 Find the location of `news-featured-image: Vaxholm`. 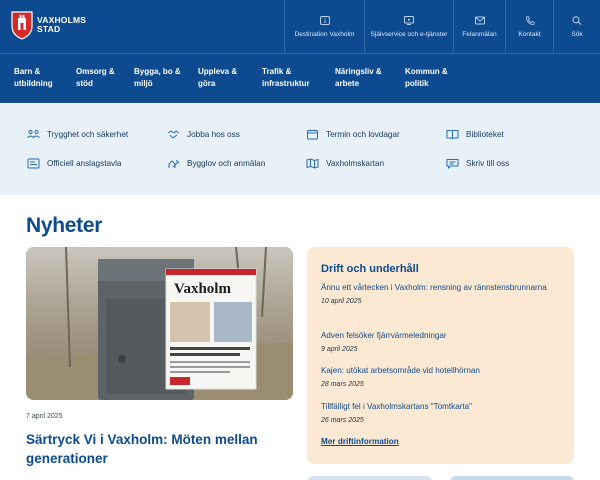

news-featured-image: Vaxholm is located at coordinates (159, 323).